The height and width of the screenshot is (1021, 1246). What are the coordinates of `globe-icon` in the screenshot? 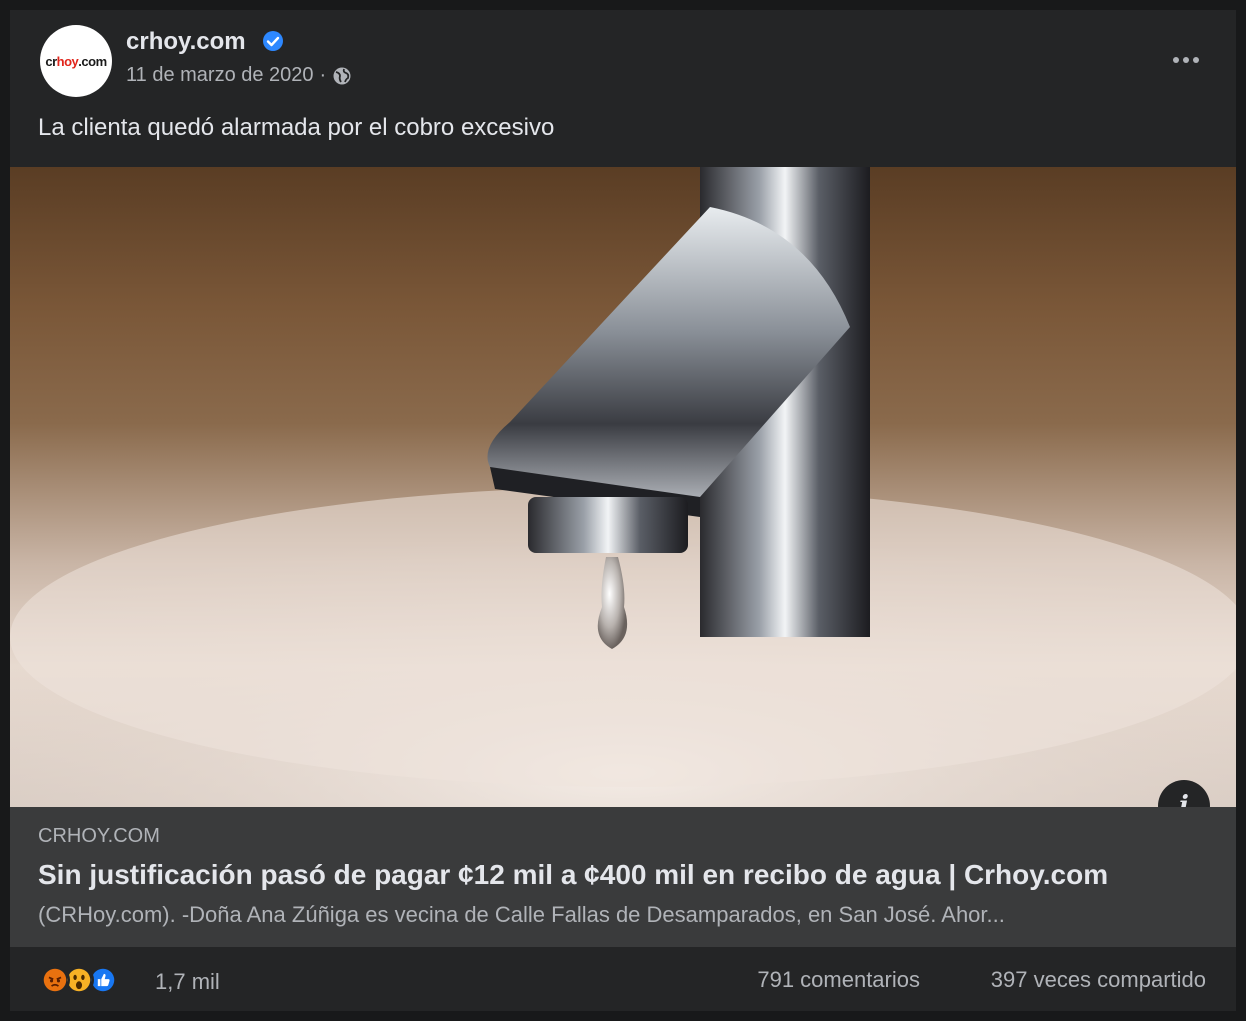 It's located at (342, 76).